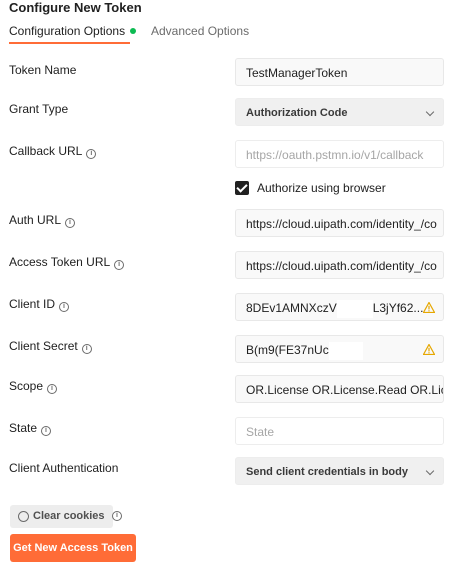 The width and height of the screenshot is (474, 568). I want to click on authorize-browser-row: Authorize using browser, so click(310, 188).